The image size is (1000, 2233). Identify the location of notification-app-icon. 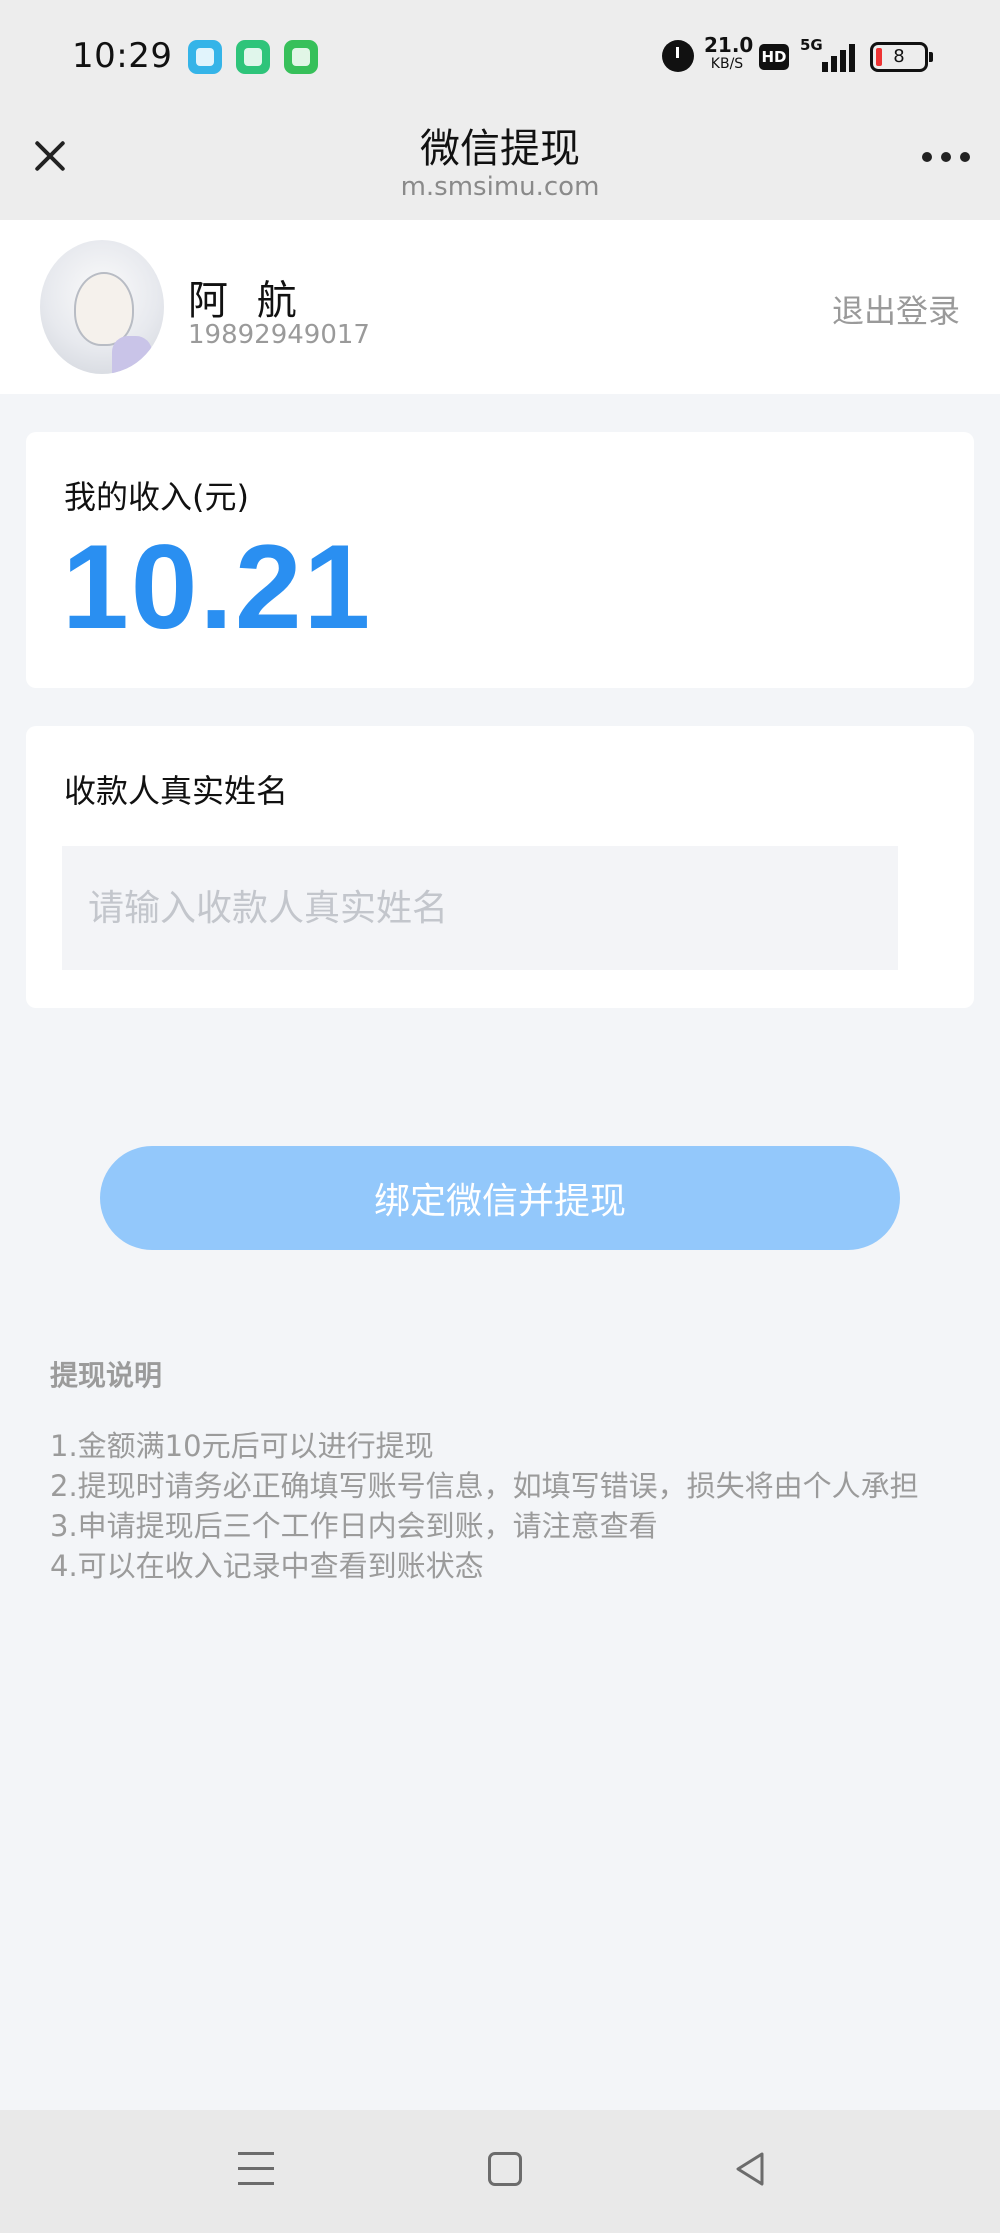
(205, 57).